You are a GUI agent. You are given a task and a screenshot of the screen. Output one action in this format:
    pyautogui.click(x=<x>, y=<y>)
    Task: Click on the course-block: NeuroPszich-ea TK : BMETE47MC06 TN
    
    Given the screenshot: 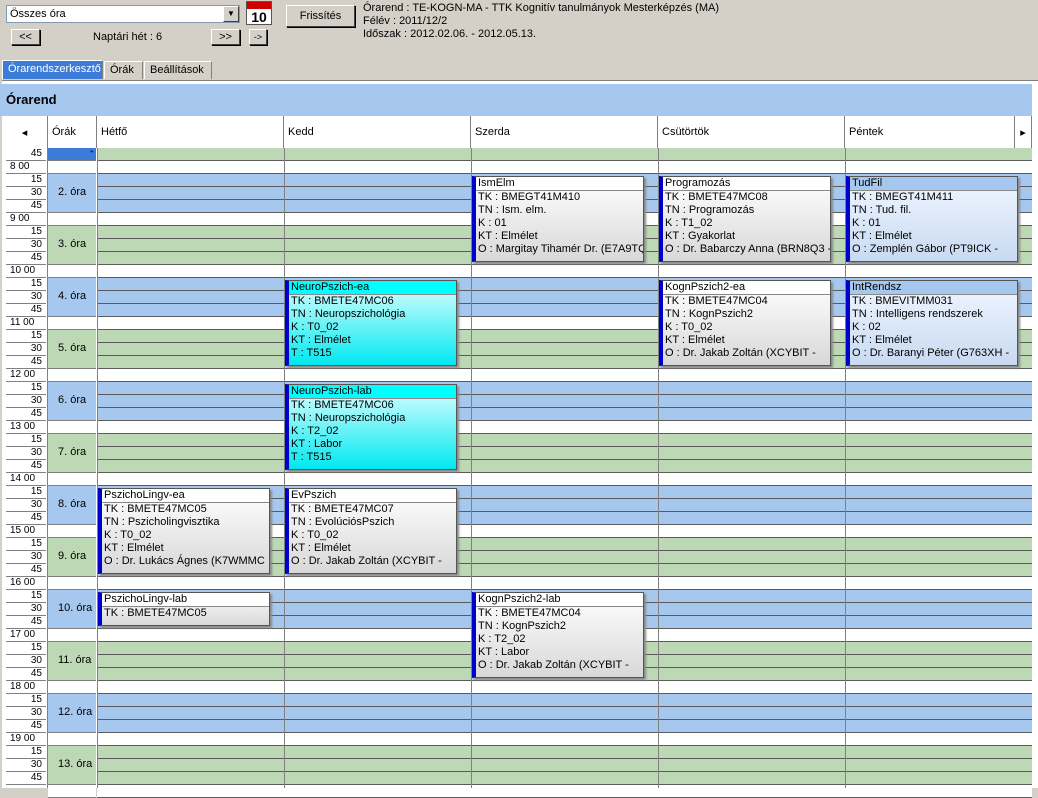 What is the action you would take?
    pyautogui.click(x=371, y=323)
    